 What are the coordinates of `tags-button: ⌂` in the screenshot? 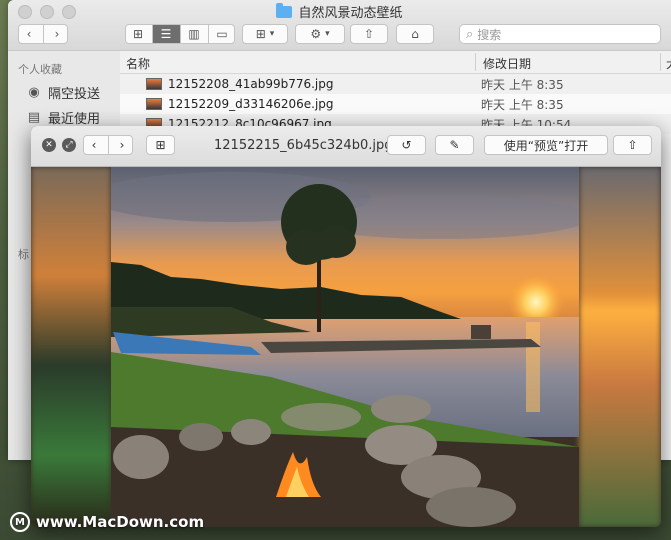 It's located at (415, 34).